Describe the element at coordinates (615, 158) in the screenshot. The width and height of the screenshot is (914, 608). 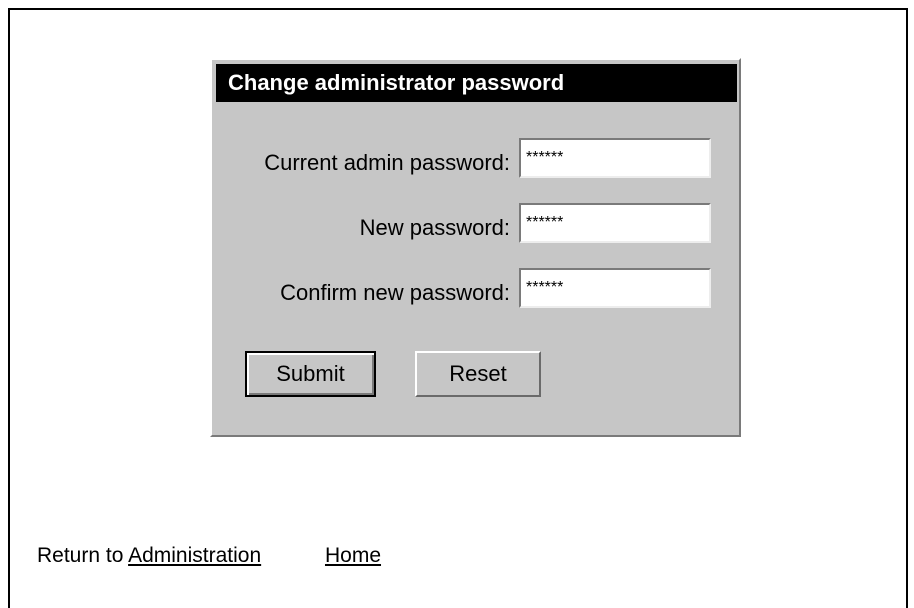
I see `current-password-input` at that location.